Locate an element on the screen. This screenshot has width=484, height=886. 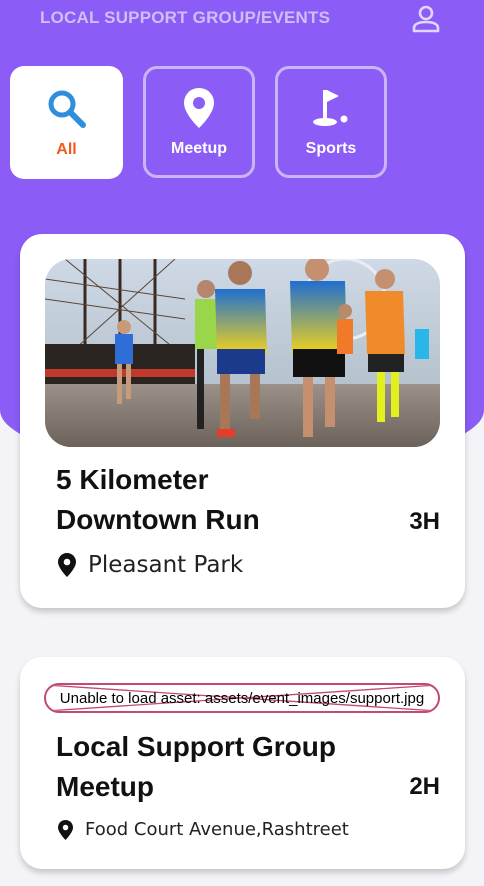
filter-meetup-button: Meetup is located at coordinates (199, 122).